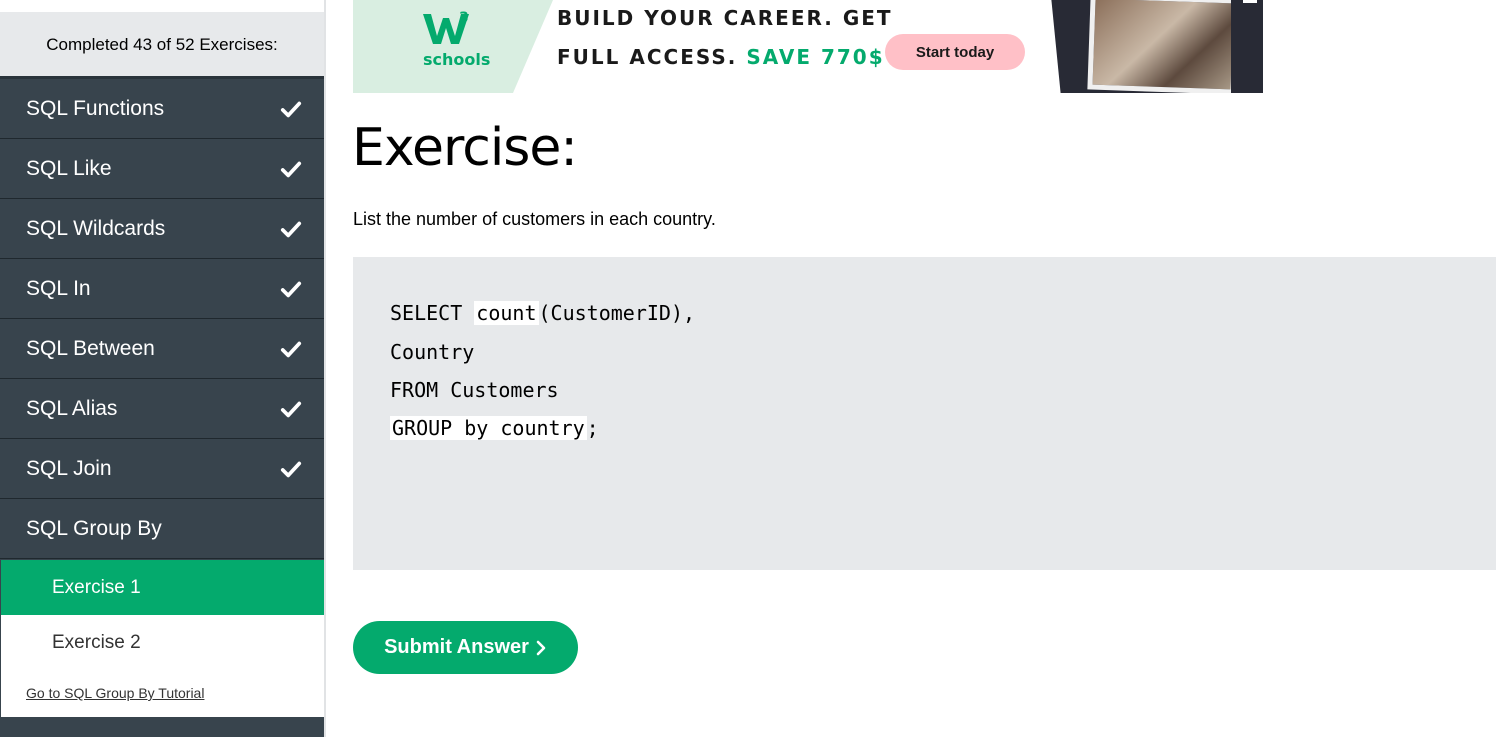  I want to click on sidebar-item-label: SQL Between, so click(90, 348).